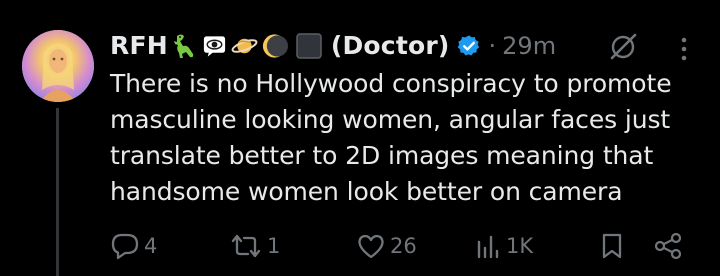 This screenshot has height=276, width=720. What do you see at coordinates (246, 246) in the screenshot?
I see `repost-icon` at bounding box center [246, 246].